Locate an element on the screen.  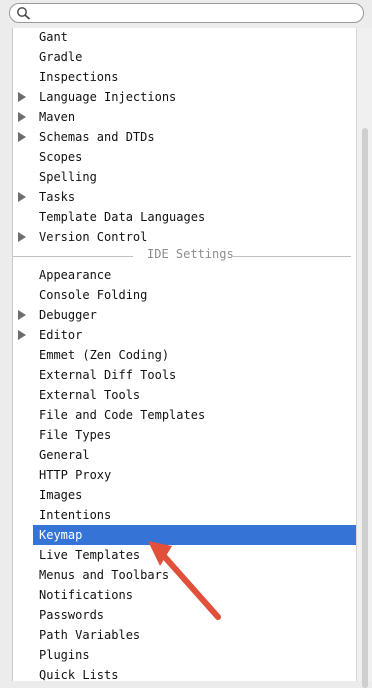
tree-item-label: Language Injections is located at coordinates (108, 97).